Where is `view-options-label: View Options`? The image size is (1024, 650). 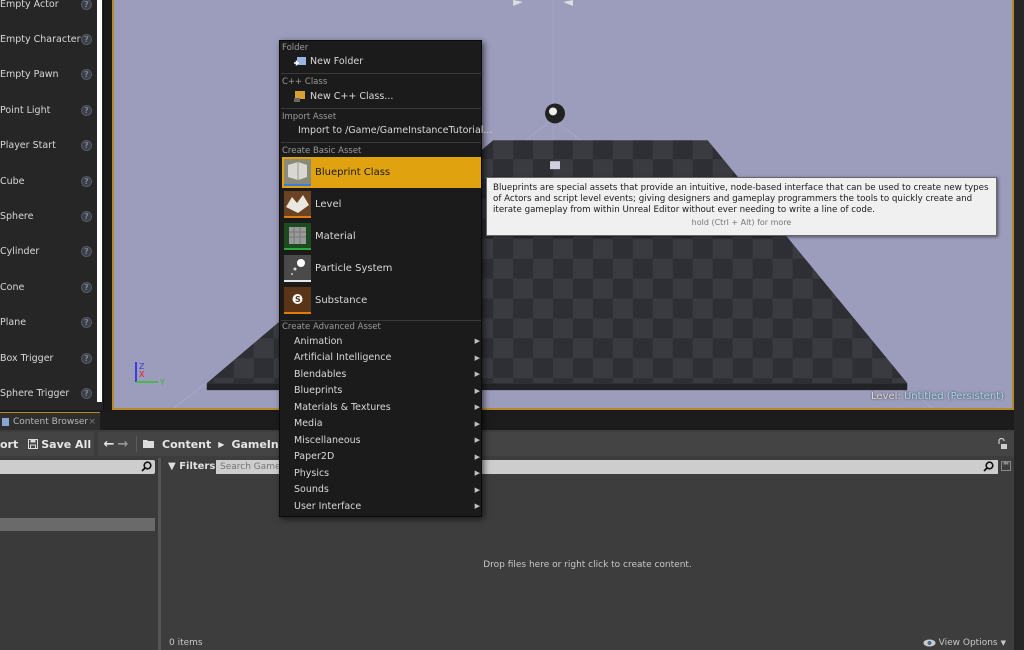
view-options-label: View Options is located at coordinates (968, 643).